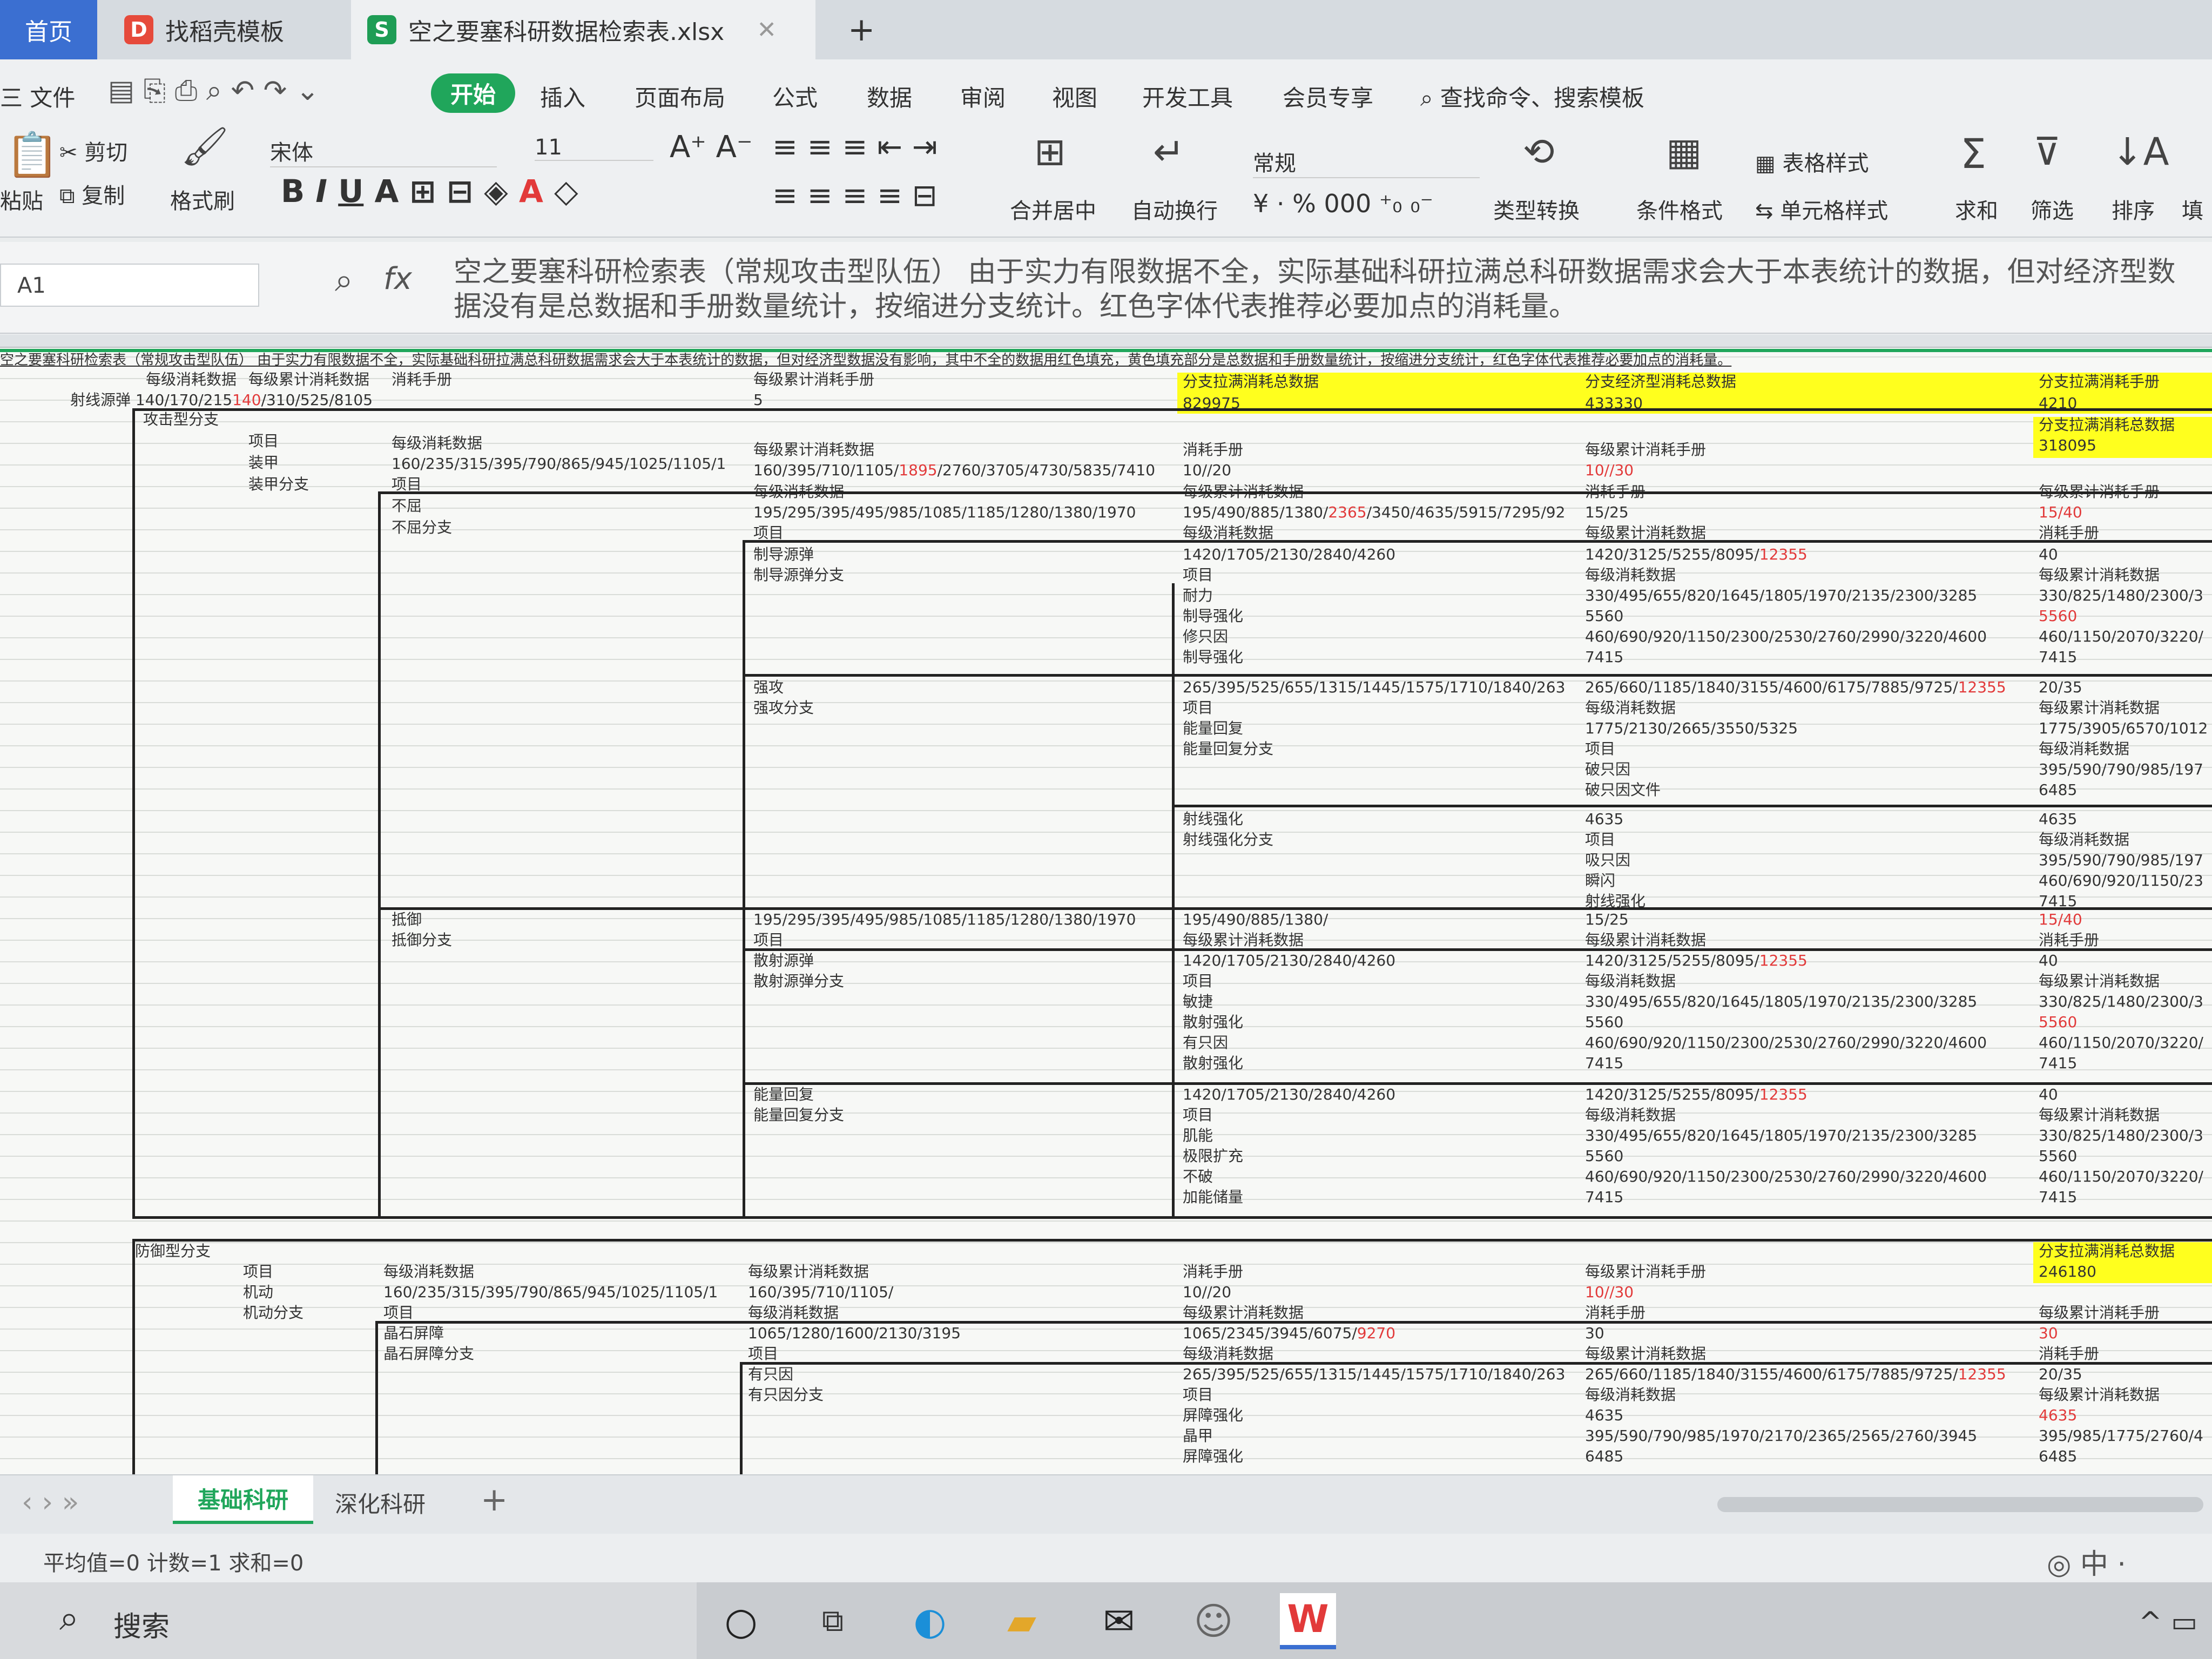  What do you see at coordinates (129, 285) in the screenshot?
I see `cell-name-box: A1` at bounding box center [129, 285].